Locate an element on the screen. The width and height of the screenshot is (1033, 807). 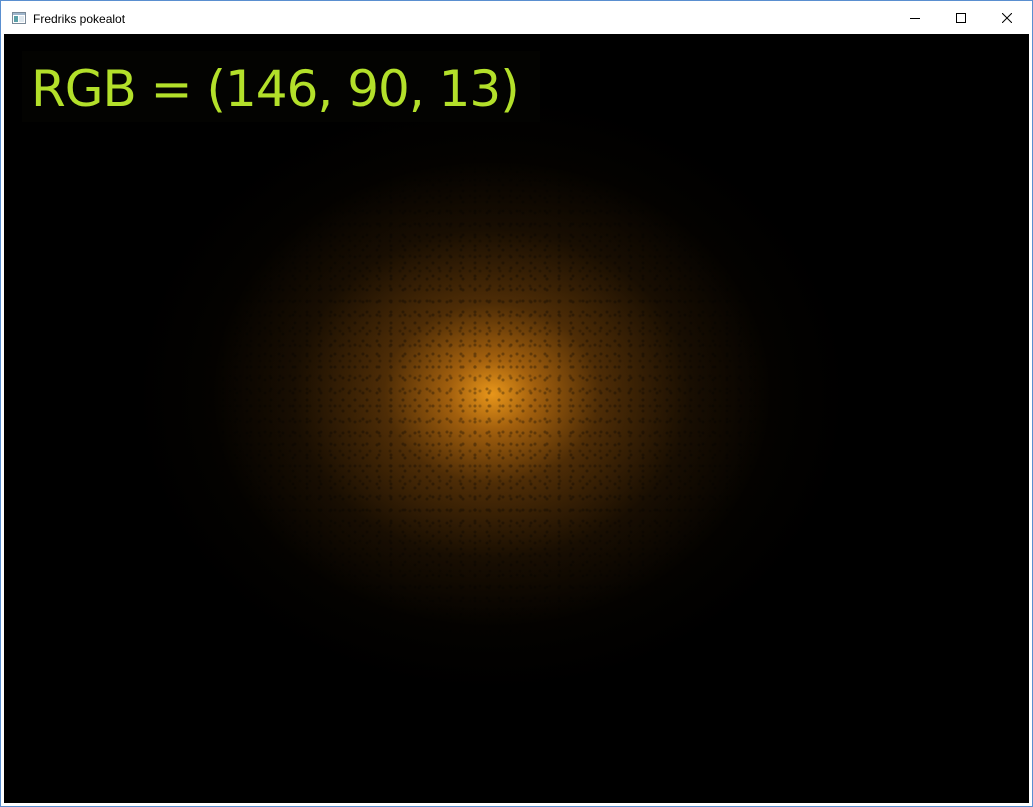
window-app-icon is located at coordinates (19, 18).